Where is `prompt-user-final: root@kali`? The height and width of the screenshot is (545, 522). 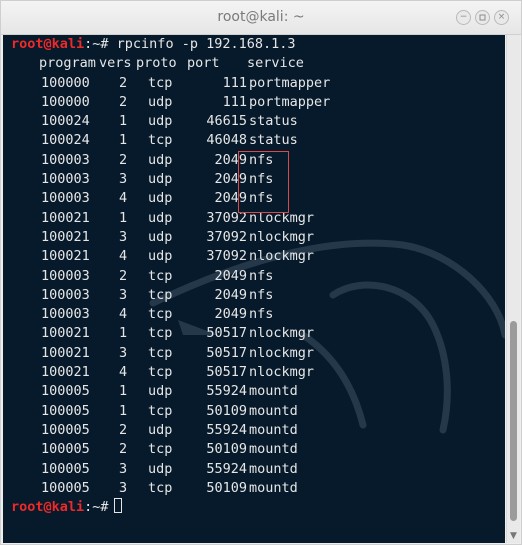
prompt-user-final: root@kali is located at coordinates (48, 507).